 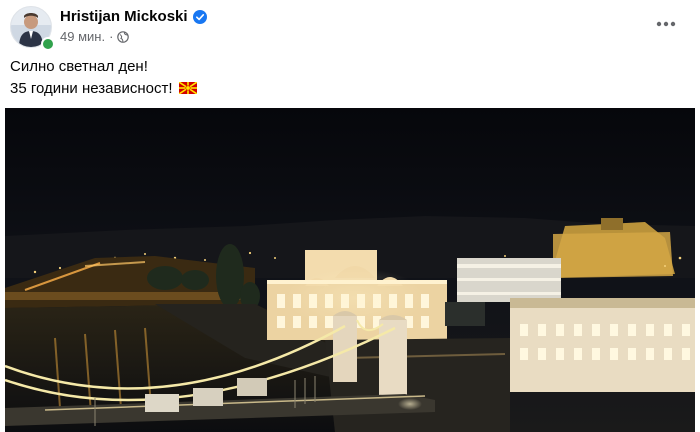 What do you see at coordinates (124, 16) in the screenshot?
I see `author-name: Hristijan Mickoski` at bounding box center [124, 16].